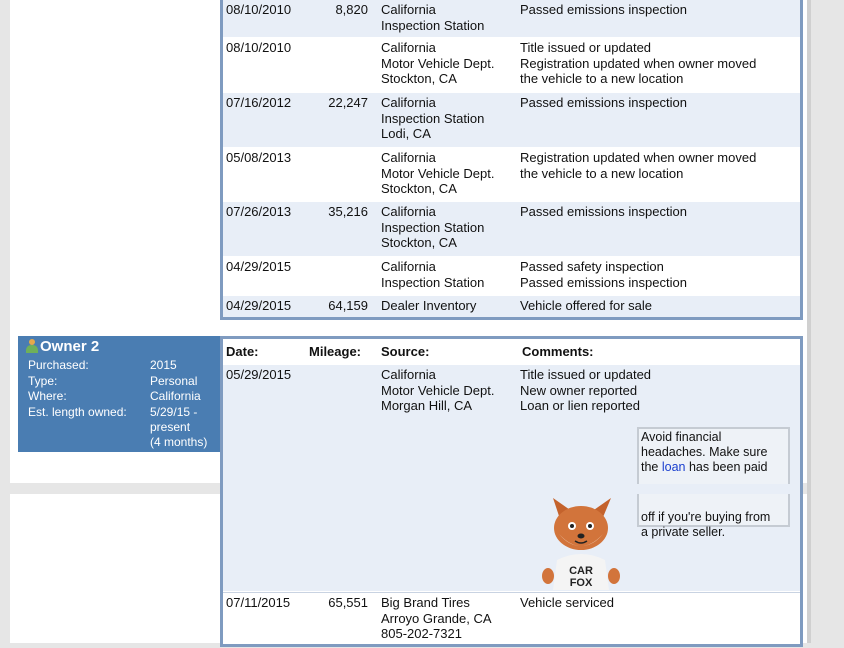 This screenshot has width=844, height=648. What do you see at coordinates (242, 351) in the screenshot?
I see `date-column-header: Date:` at bounding box center [242, 351].